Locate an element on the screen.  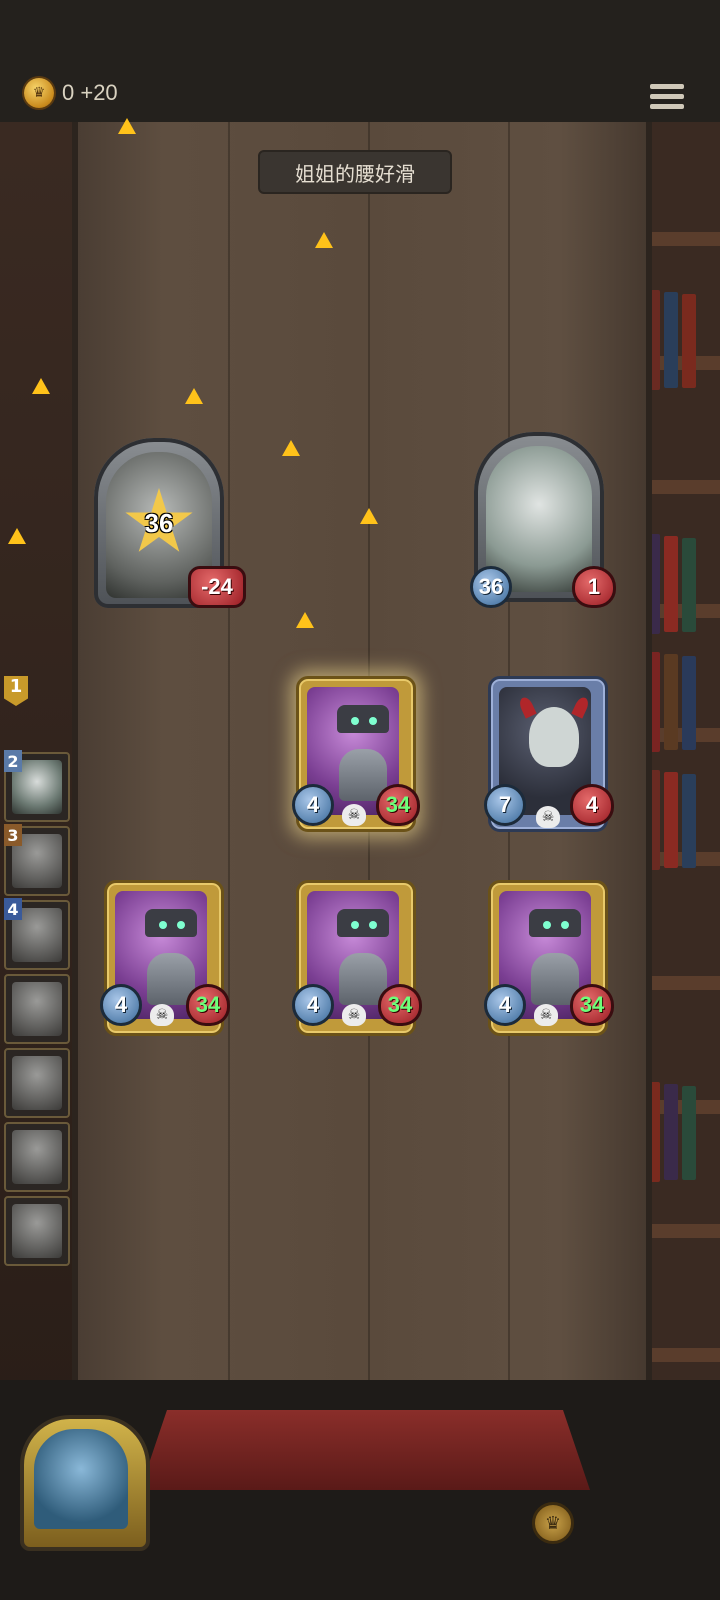
opponent-name-plaque: 姐姐的腰好滑 is located at coordinates (355, 172).